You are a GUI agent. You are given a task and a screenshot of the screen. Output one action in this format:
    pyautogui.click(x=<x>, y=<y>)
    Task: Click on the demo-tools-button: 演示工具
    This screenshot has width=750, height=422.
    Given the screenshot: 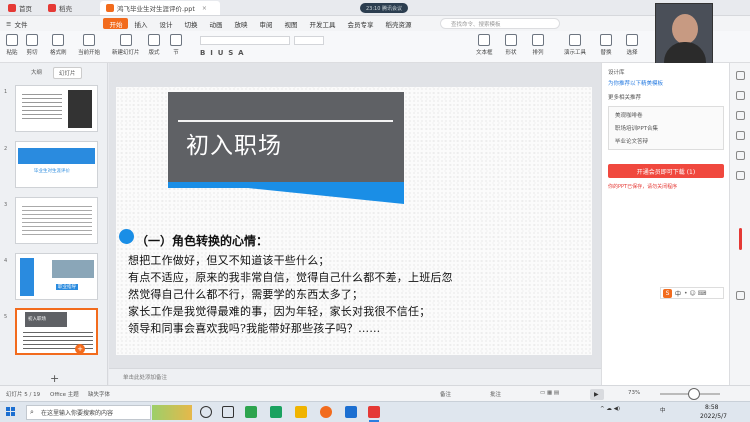 What is the action you would take?
    pyautogui.click(x=575, y=45)
    